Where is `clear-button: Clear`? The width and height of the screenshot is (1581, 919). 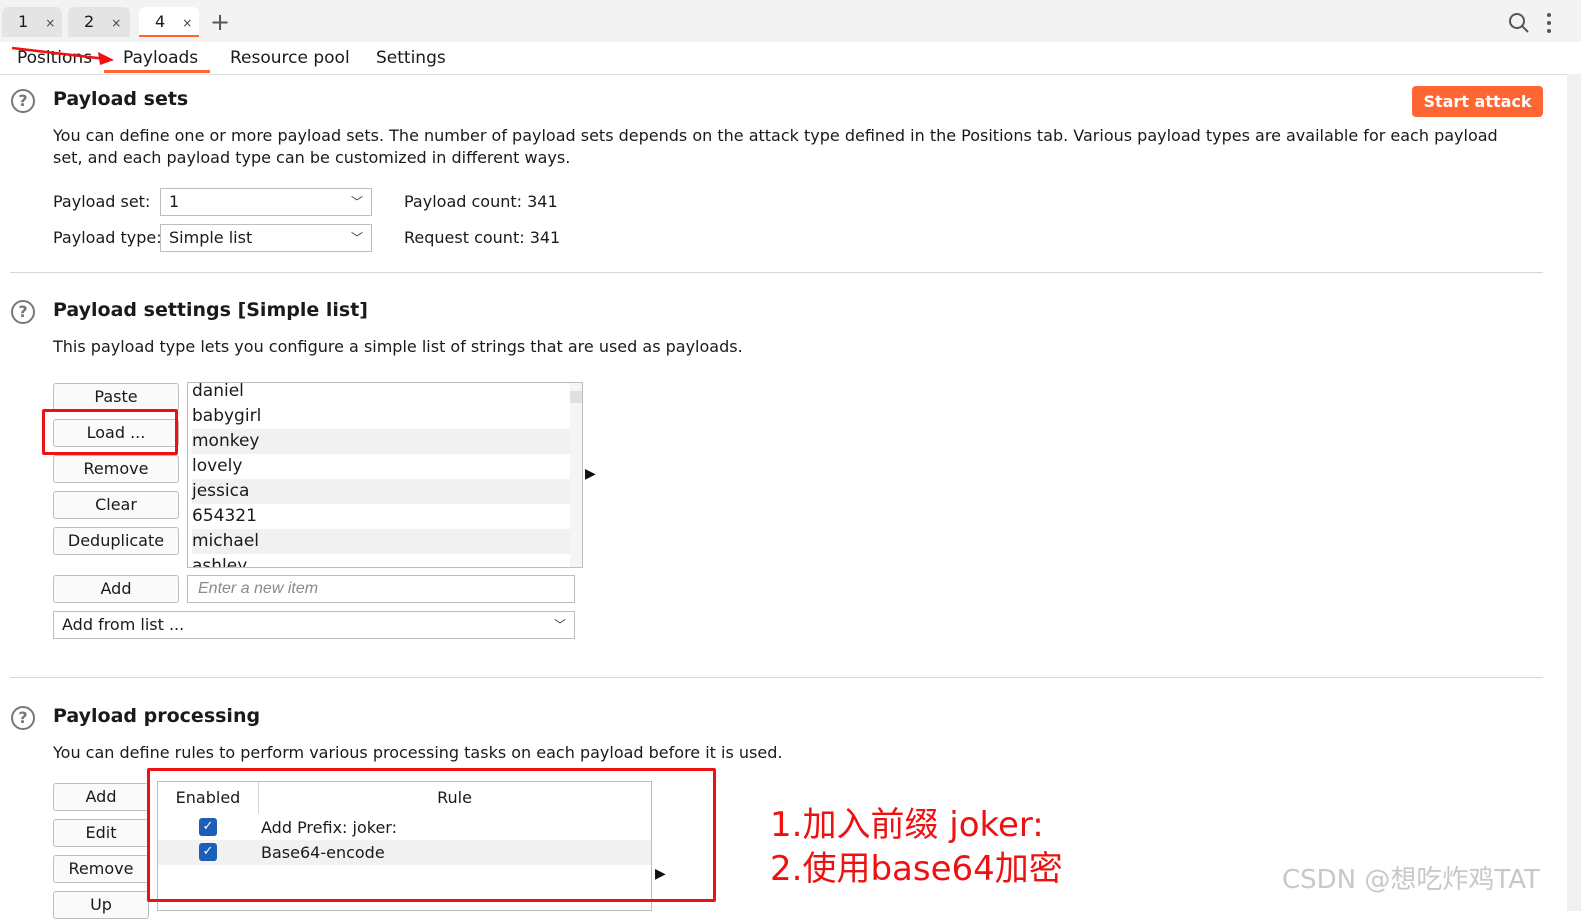
clear-button: Clear is located at coordinates (116, 505).